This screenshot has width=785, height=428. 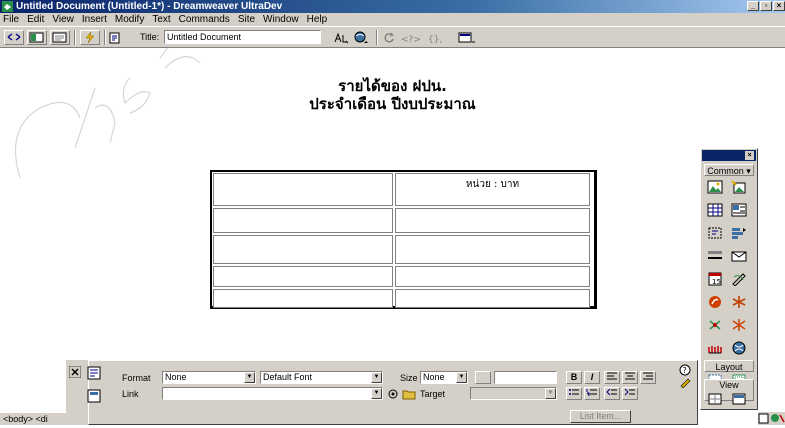 I want to click on ordered-list-icon, so click(x=591, y=392).